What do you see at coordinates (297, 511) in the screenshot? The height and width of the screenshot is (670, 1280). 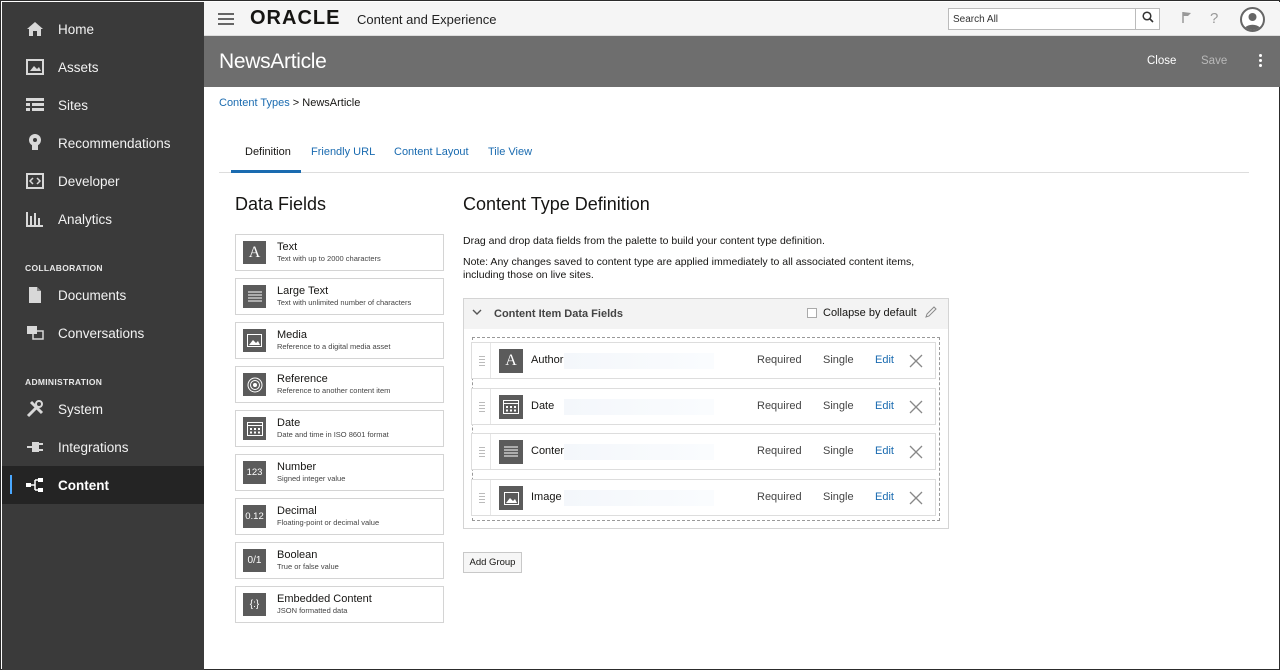 I see `palette-item-name: Decimal` at bounding box center [297, 511].